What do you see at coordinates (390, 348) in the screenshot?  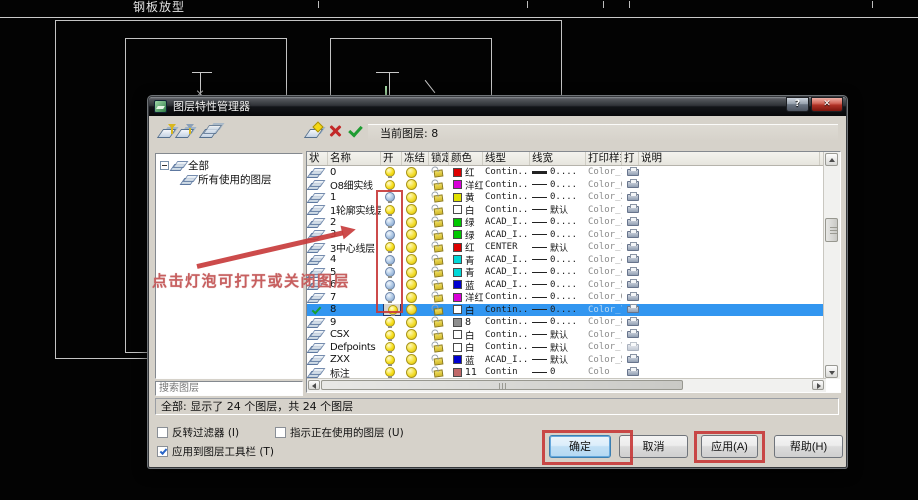 I see `bulb-icon` at bounding box center [390, 348].